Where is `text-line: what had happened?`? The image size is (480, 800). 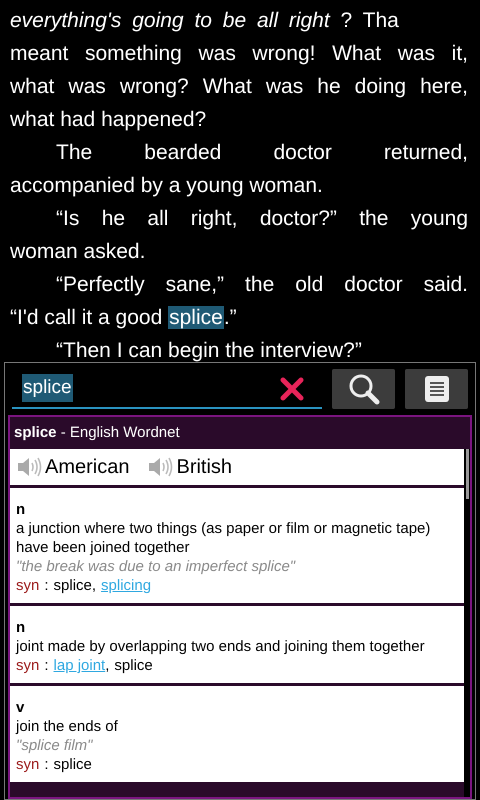 text-line: what had happened? is located at coordinates (109, 120).